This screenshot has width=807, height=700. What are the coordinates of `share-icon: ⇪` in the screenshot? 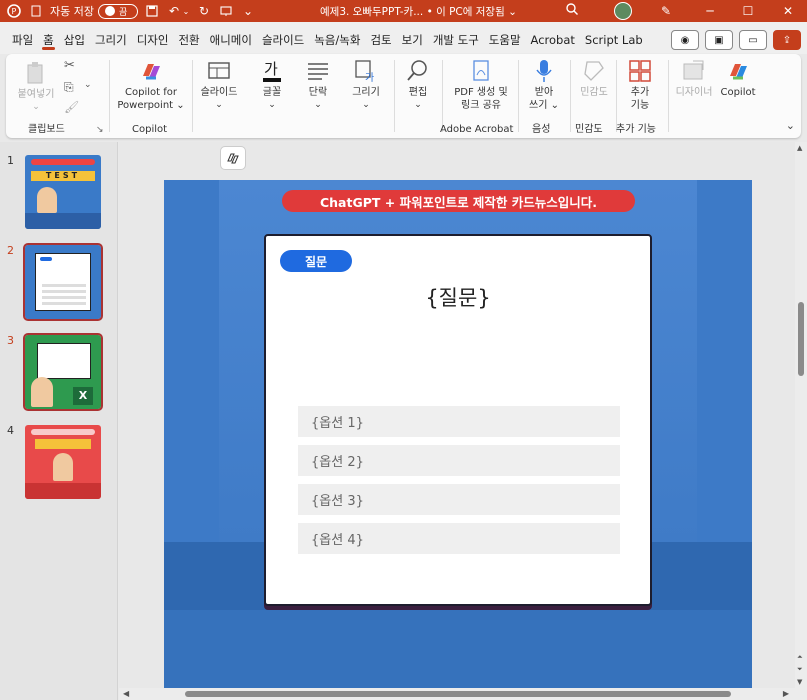 It's located at (787, 40).